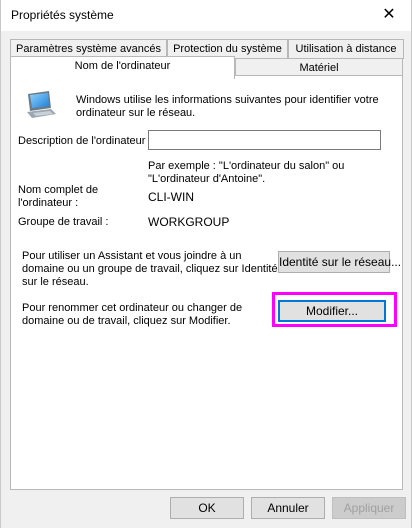  Describe the element at coordinates (207, 508) in the screenshot. I see `ok-button: OK` at that location.